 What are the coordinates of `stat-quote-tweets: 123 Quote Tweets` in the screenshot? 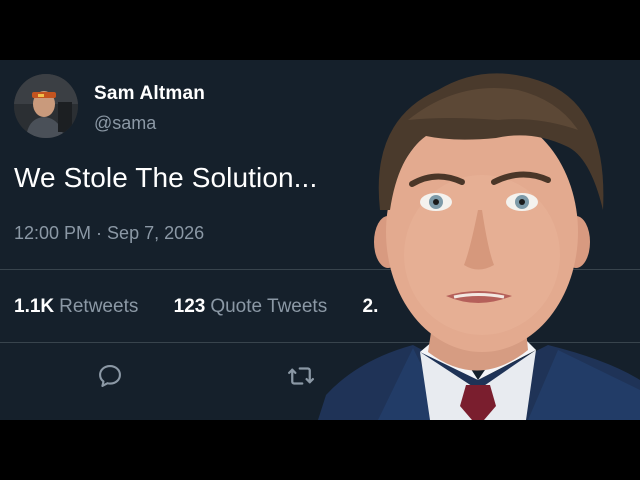 It's located at (251, 307).